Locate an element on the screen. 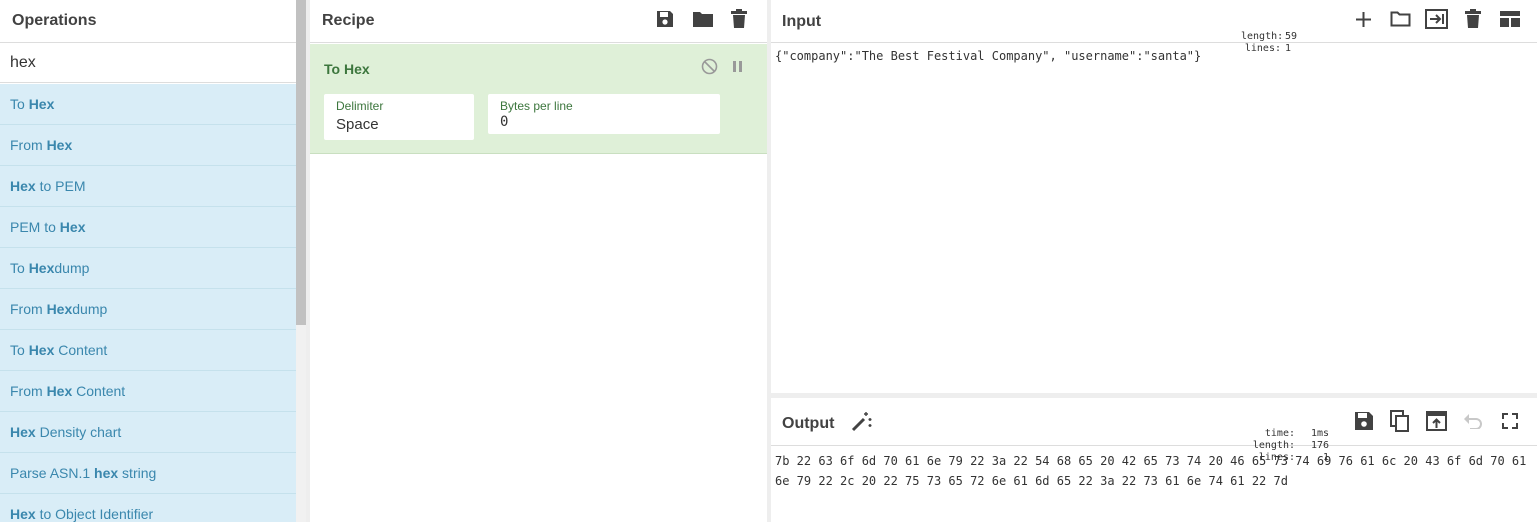  delimiter-value: Space is located at coordinates (357, 124).